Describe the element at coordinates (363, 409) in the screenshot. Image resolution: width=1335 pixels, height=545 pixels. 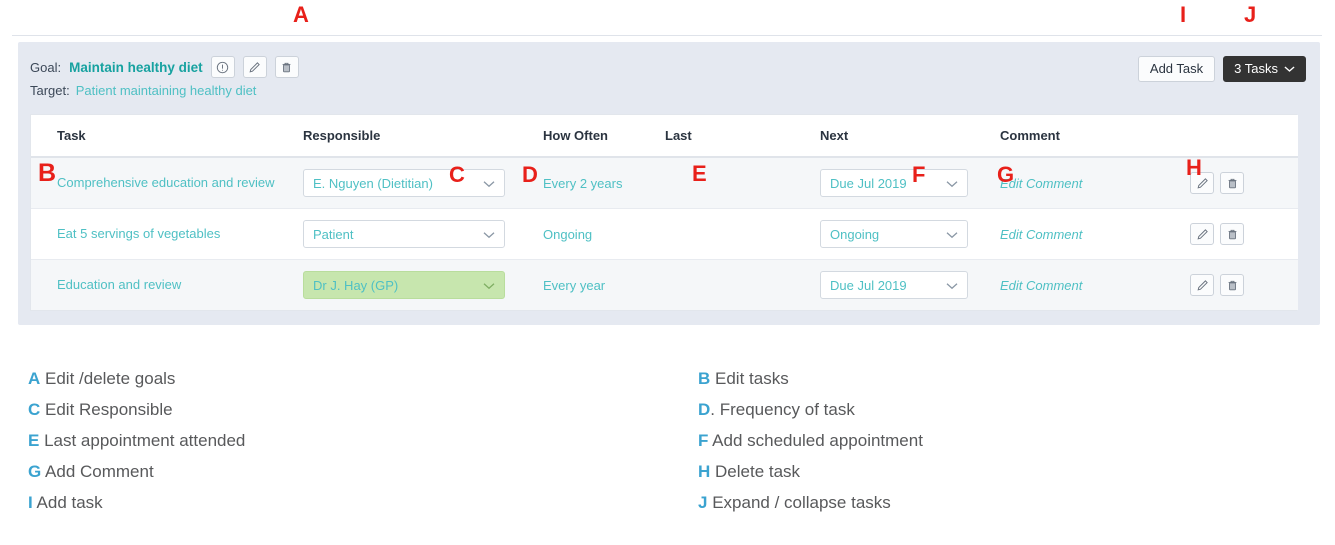
I see `legend-item-c: C Edit Responsible` at that location.